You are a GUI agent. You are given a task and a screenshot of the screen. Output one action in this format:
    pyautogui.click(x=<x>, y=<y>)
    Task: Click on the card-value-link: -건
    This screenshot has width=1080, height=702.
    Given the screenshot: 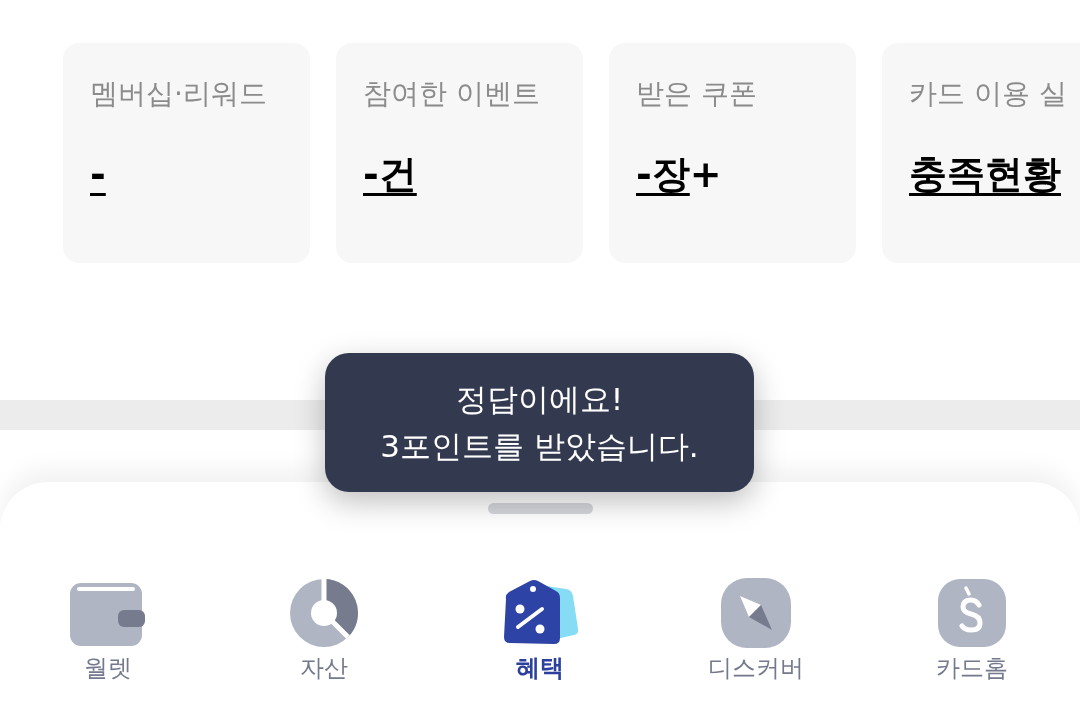 What is the action you would take?
    pyautogui.click(x=390, y=174)
    